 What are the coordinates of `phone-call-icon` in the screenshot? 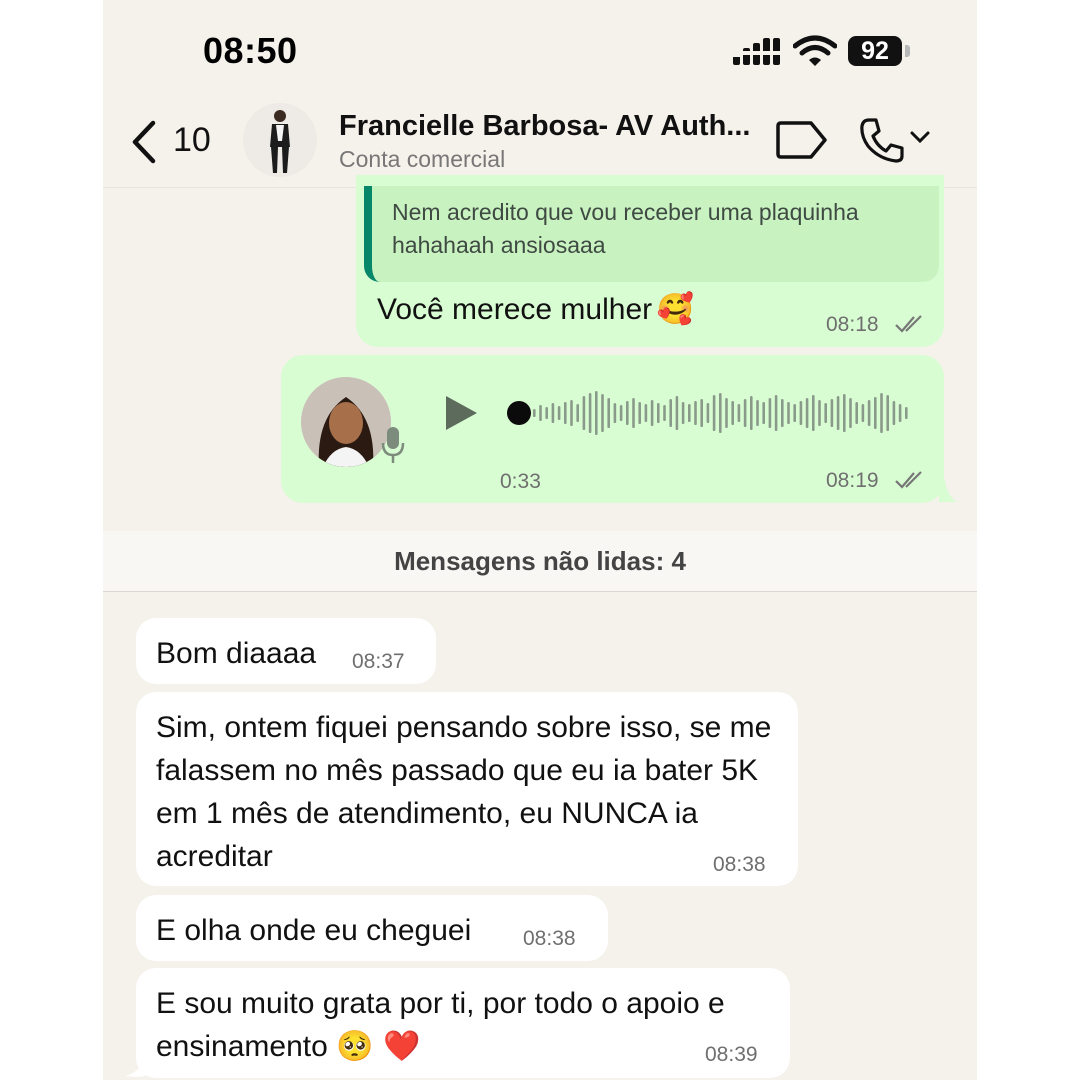 It's located at (882, 140).